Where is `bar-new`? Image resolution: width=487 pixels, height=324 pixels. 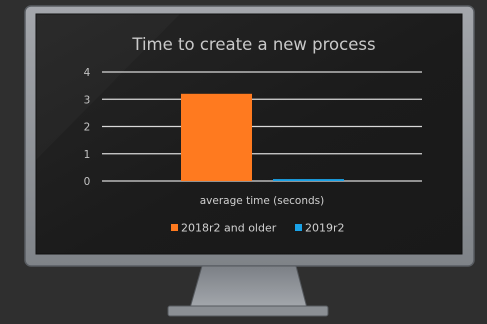 bar-new is located at coordinates (308, 180).